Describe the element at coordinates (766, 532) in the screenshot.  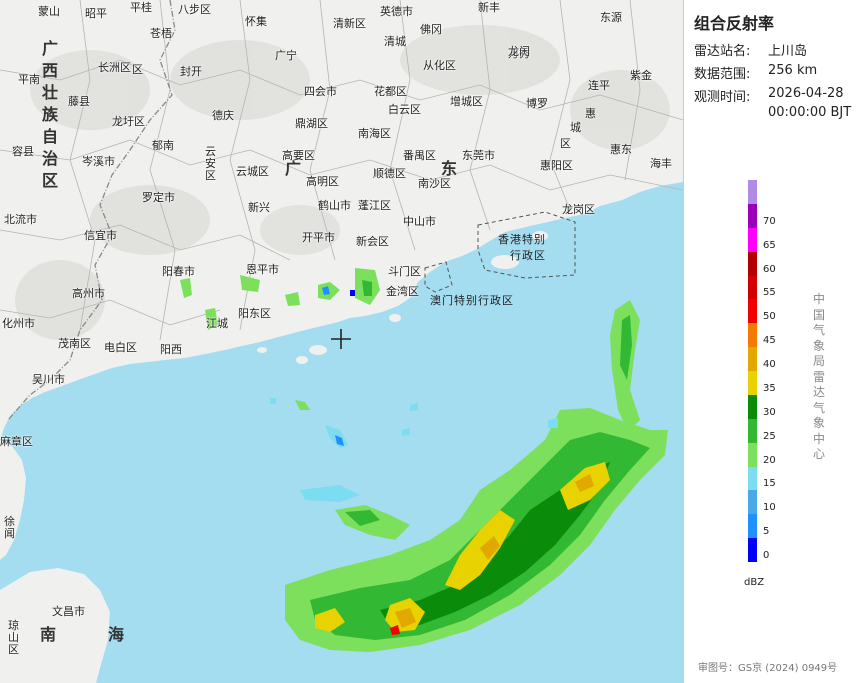
I see `legend-tick-label: 5` at that location.